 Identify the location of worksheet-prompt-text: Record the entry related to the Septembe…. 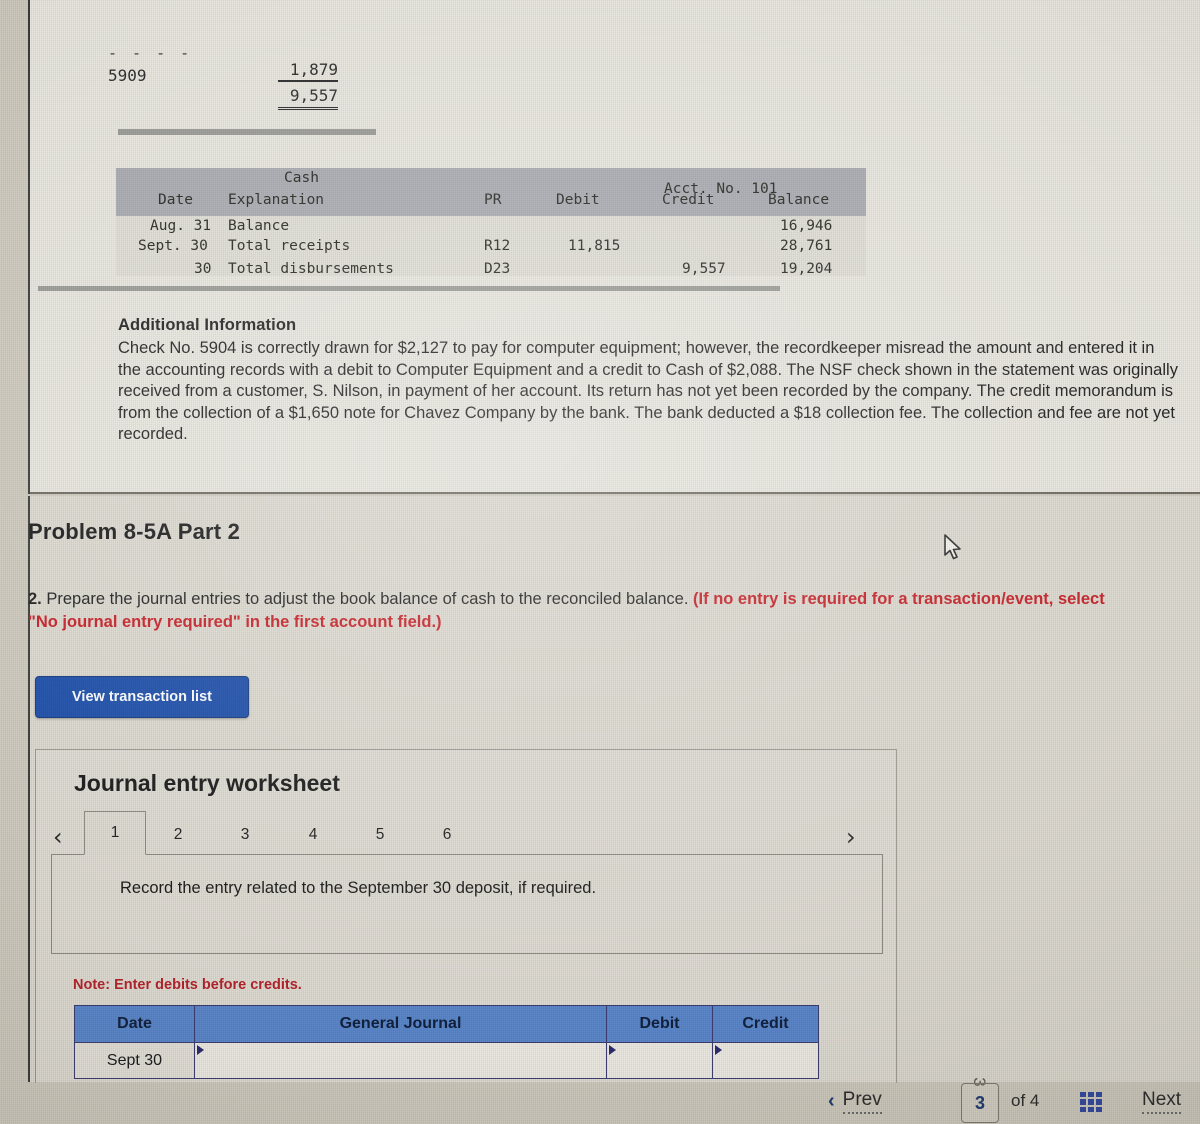
(358, 888).